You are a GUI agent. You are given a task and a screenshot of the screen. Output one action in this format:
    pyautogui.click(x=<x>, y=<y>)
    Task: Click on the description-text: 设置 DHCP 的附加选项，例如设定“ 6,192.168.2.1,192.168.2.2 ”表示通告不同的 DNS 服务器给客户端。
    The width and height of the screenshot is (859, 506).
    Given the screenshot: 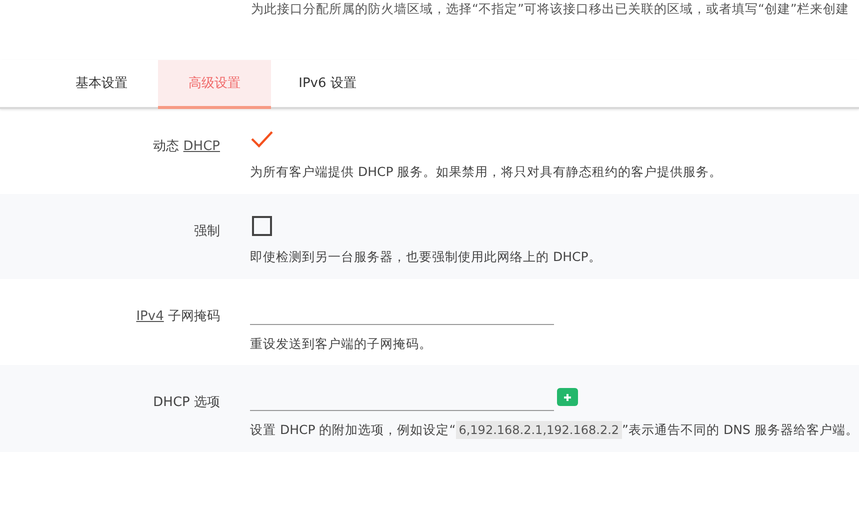 What is the action you would take?
    pyautogui.click(x=554, y=430)
    